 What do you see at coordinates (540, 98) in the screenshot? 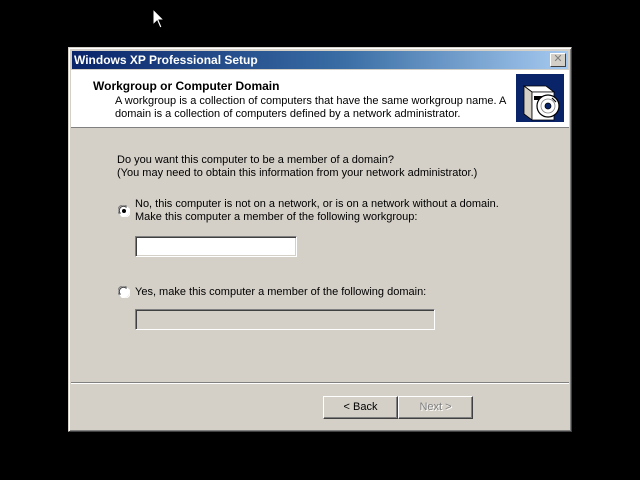
I see `setup-box-cd-icon` at bounding box center [540, 98].